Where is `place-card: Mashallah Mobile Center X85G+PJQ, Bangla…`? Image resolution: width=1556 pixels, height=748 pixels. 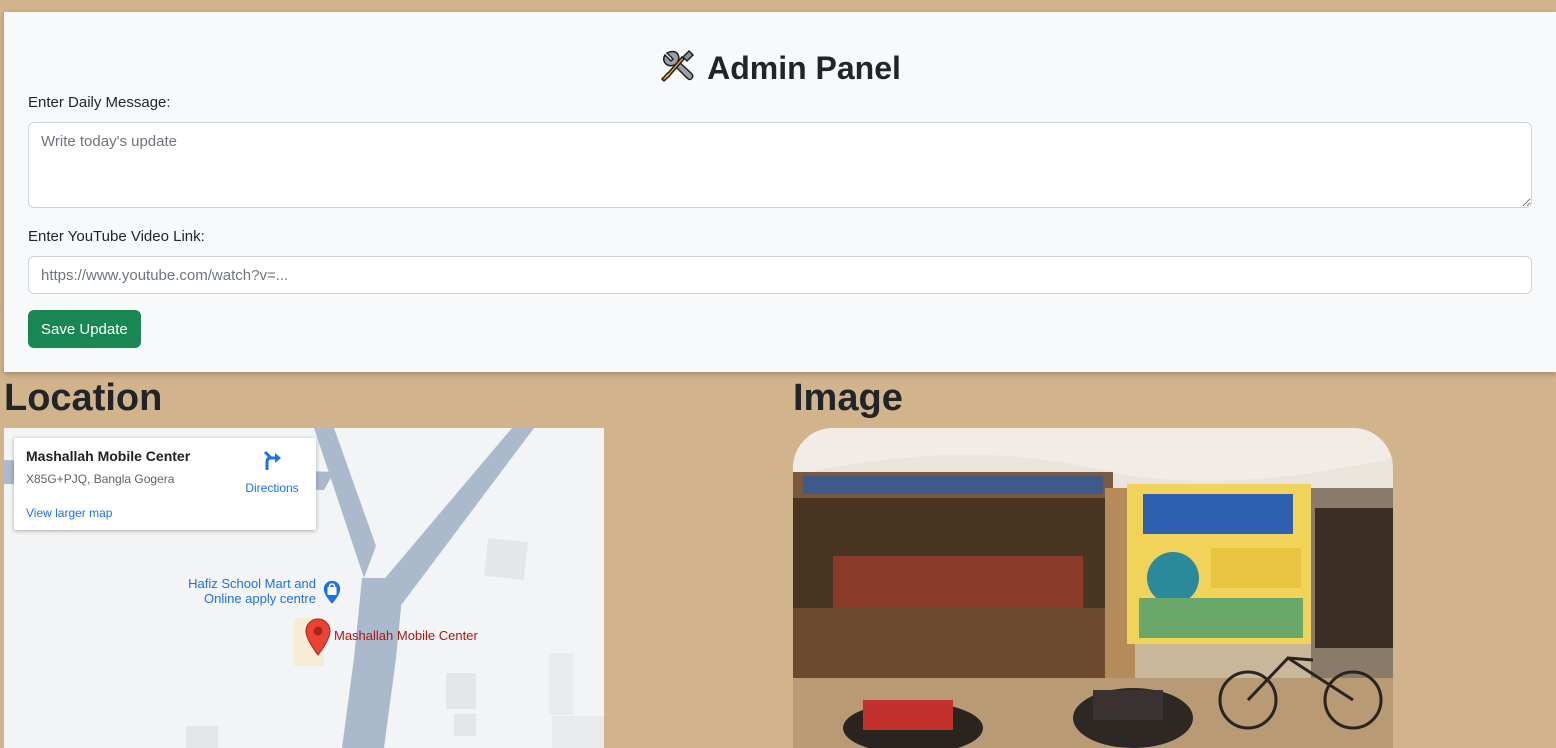 place-card: Mashallah Mobile Center X85G+PJQ, Bangla… is located at coordinates (165, 484).